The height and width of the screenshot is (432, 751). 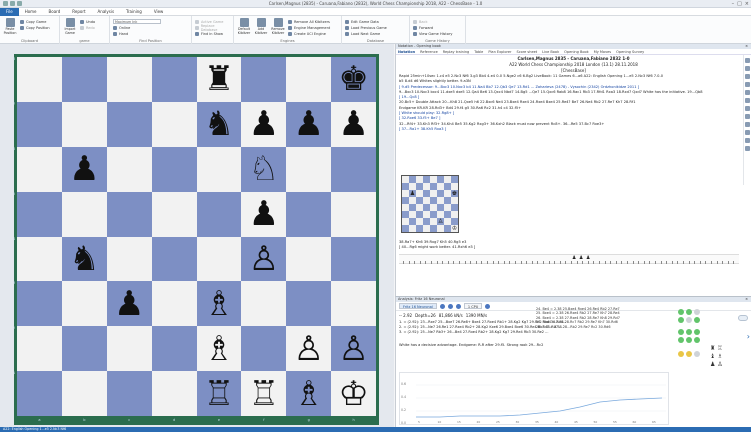 What do you see at coordinates (747, 84) in the screenshot?
I see `arrow-icon` at bounding box center [747, 84].